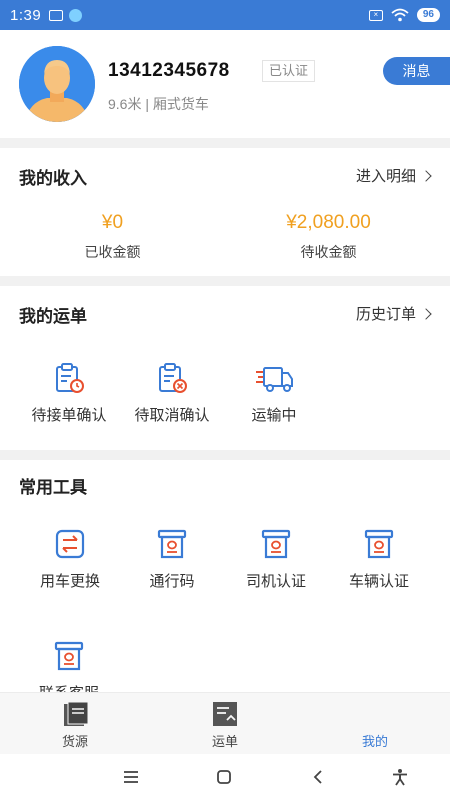  What do you see at coordinates (400, 777) in the screenshot?
I see `accessibility-icon` at bounding box center [400, 777].